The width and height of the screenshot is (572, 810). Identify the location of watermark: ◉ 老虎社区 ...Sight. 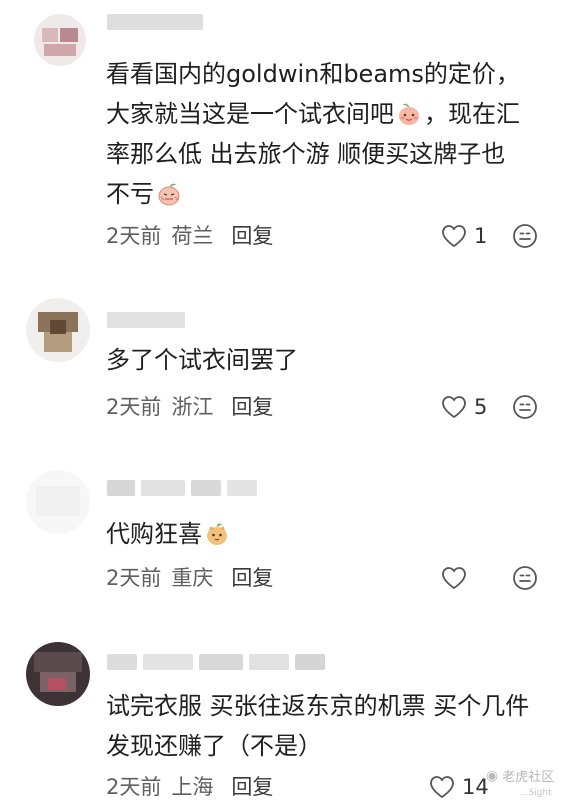
(520, 782).